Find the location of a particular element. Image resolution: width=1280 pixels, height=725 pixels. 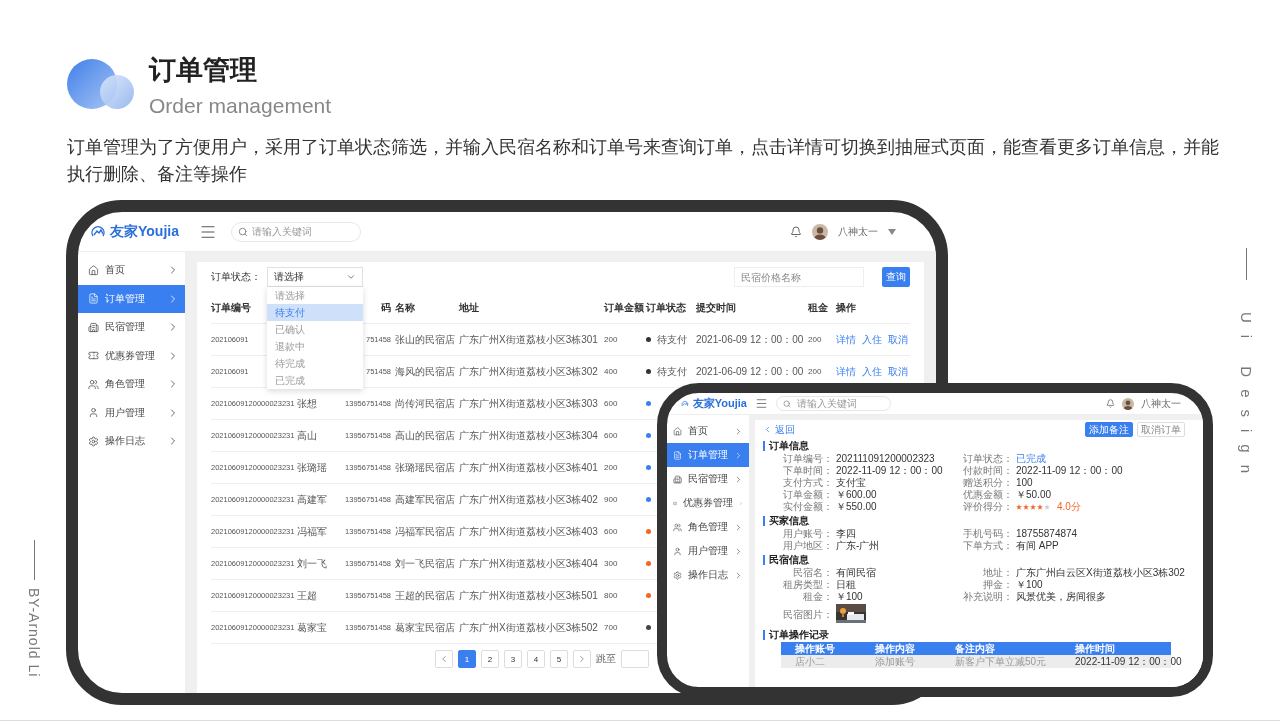

table-cell: 广东广州X街道荔枝小区3栋303 is located at coordinates (528, 403).